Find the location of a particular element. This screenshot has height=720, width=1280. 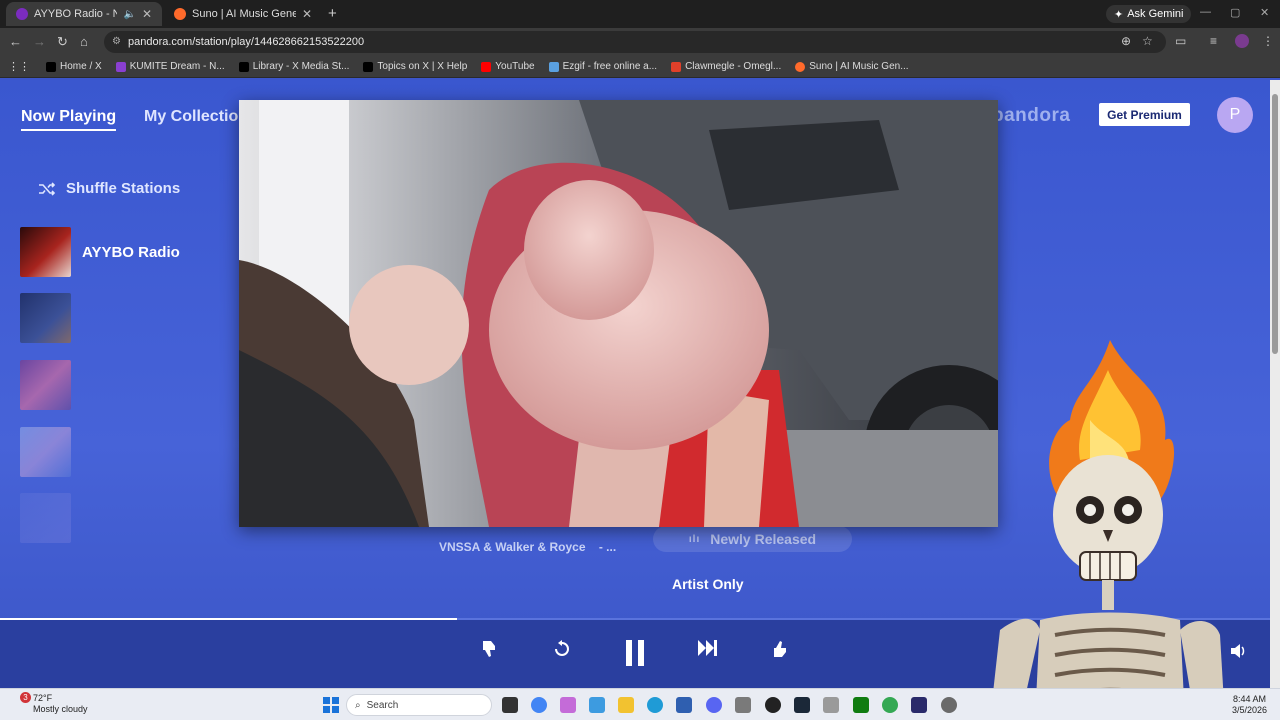

site-info-icon: ⚙ is located at coordinates (116, 41).